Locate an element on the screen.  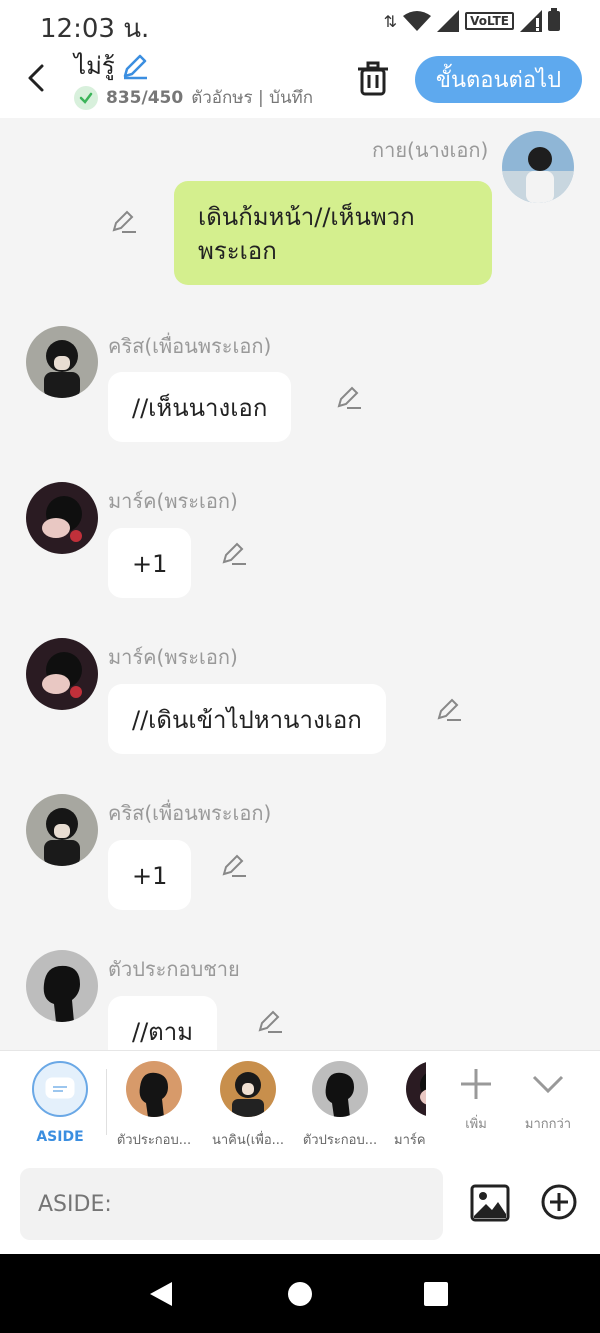
battery-icon is located at coordinates (554, 19).